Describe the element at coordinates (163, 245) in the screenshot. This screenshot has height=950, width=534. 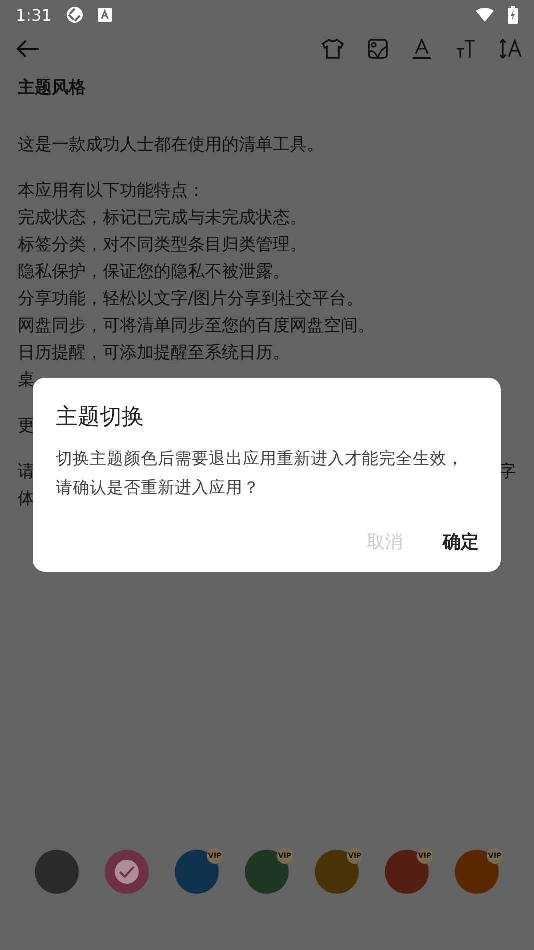
I see `body-text-line: 标签分类，对不同类型条目归类管理。` at that location.